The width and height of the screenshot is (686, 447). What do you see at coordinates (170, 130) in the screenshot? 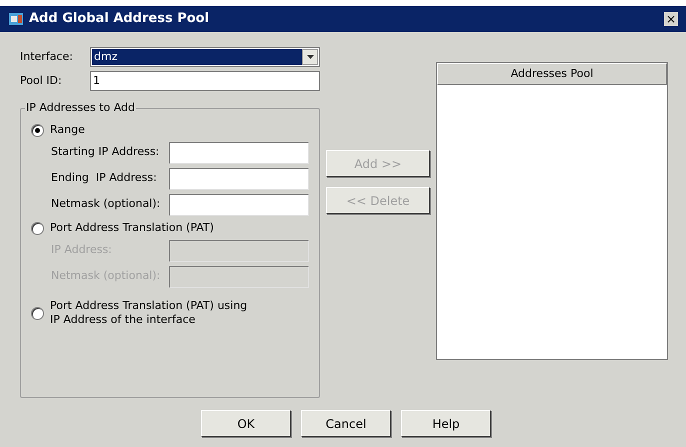
I see `radio-option: Range` at bounding box center [170, 130].